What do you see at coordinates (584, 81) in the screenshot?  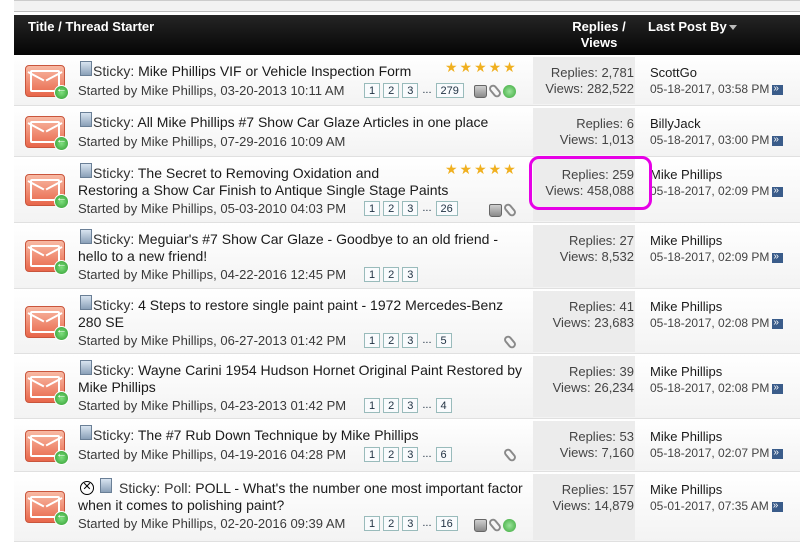 I see `thread-stats: Replies: 2,781 Views: 282,522` at bounding box center [584, 81].